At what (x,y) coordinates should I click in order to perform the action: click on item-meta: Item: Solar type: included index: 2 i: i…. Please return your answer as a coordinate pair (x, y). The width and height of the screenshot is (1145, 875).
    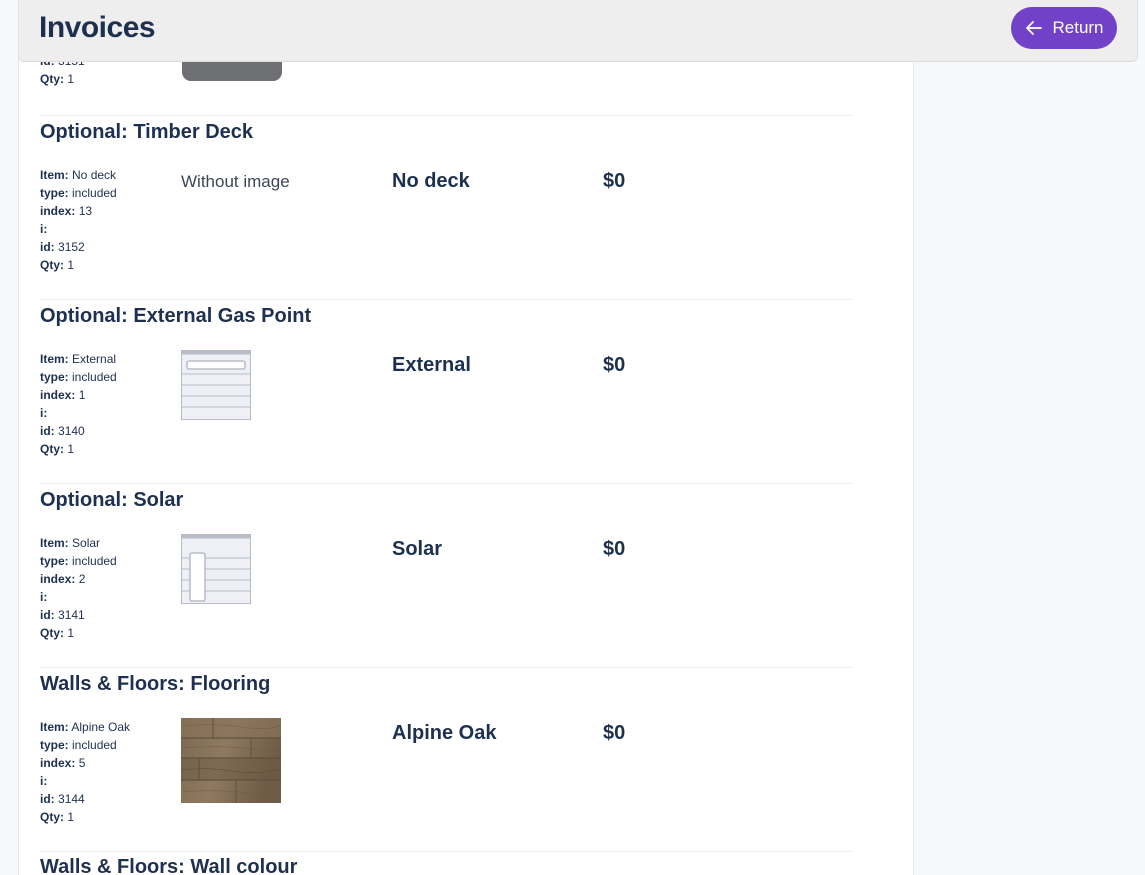
    Looking at the image, I should click on (78, 588).